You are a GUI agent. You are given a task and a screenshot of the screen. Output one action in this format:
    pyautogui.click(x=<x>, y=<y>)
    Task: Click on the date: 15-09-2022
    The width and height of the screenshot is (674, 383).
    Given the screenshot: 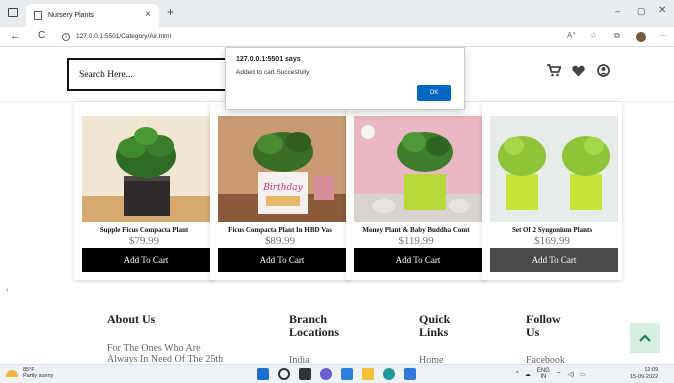 What is the action you would take?
    pyautogui.click(x=644, y=377)
    